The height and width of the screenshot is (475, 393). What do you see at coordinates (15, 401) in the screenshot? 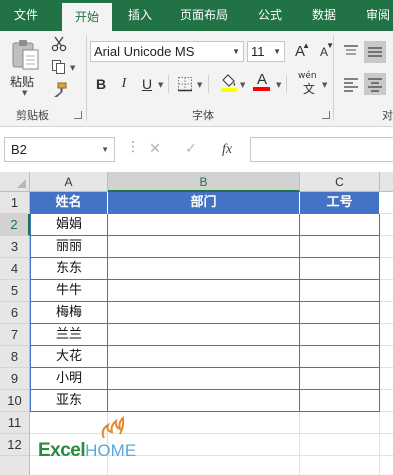
I see `row-header: 10` at bounding box center [15, 401].